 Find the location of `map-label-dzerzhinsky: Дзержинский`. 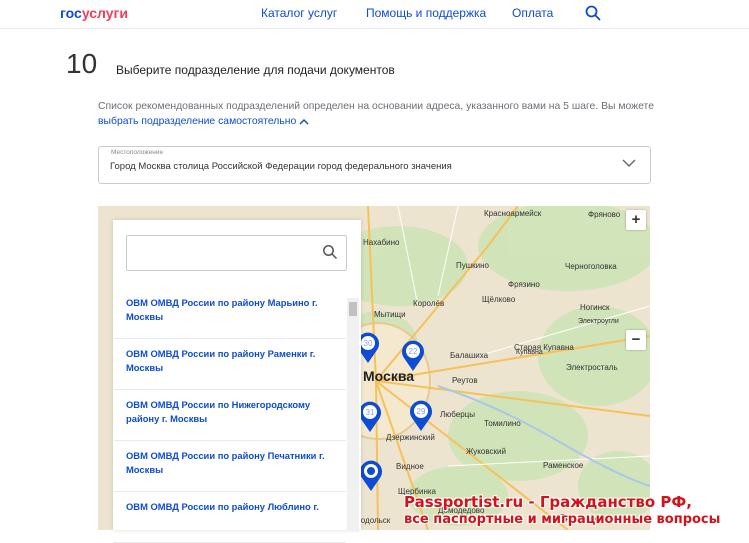

map-label-dzerzhinsky: Дзержинский is located at coordinates (410, 437).